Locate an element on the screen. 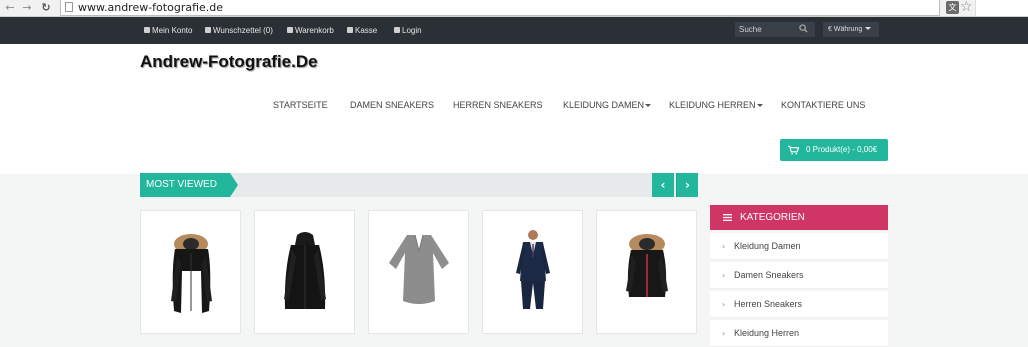 The image size is (1028, 347). product-image-black-parka is located at coordinates (191, 273).